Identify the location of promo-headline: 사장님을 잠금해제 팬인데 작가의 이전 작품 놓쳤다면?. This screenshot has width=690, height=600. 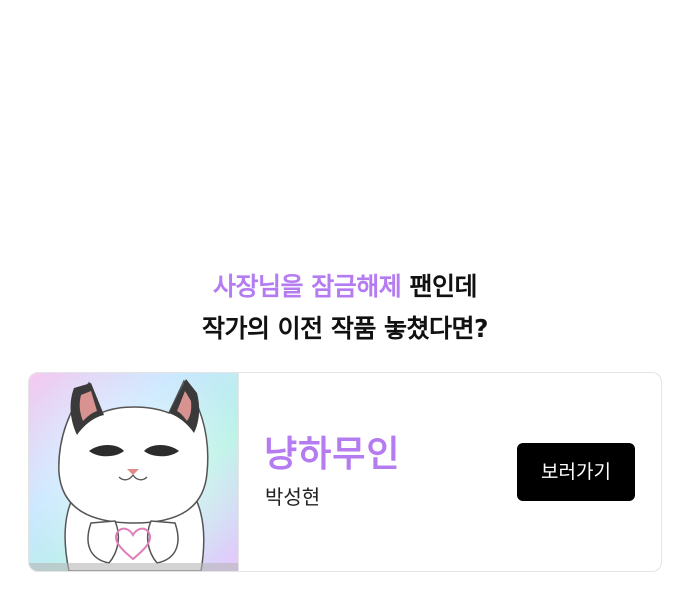
(345, 308).